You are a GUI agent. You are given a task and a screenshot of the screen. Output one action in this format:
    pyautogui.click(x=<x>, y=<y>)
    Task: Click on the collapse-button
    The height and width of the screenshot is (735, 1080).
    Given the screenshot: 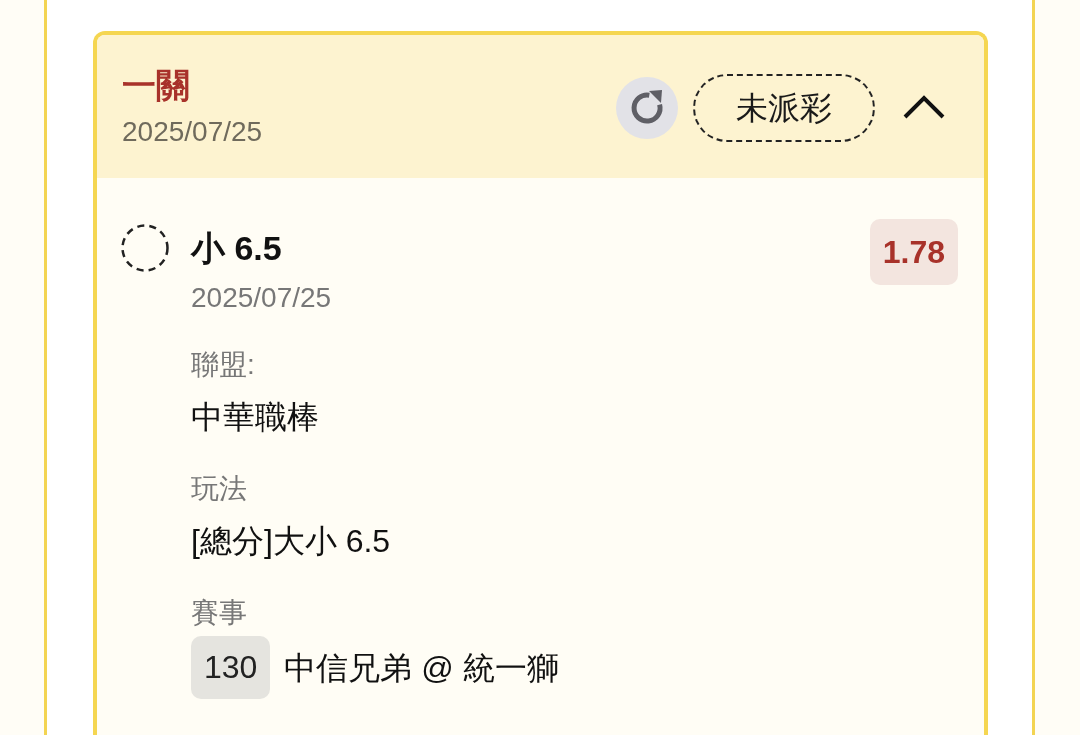 What is the action you would take?
    pyautogui.click(x=924, y=107)
    